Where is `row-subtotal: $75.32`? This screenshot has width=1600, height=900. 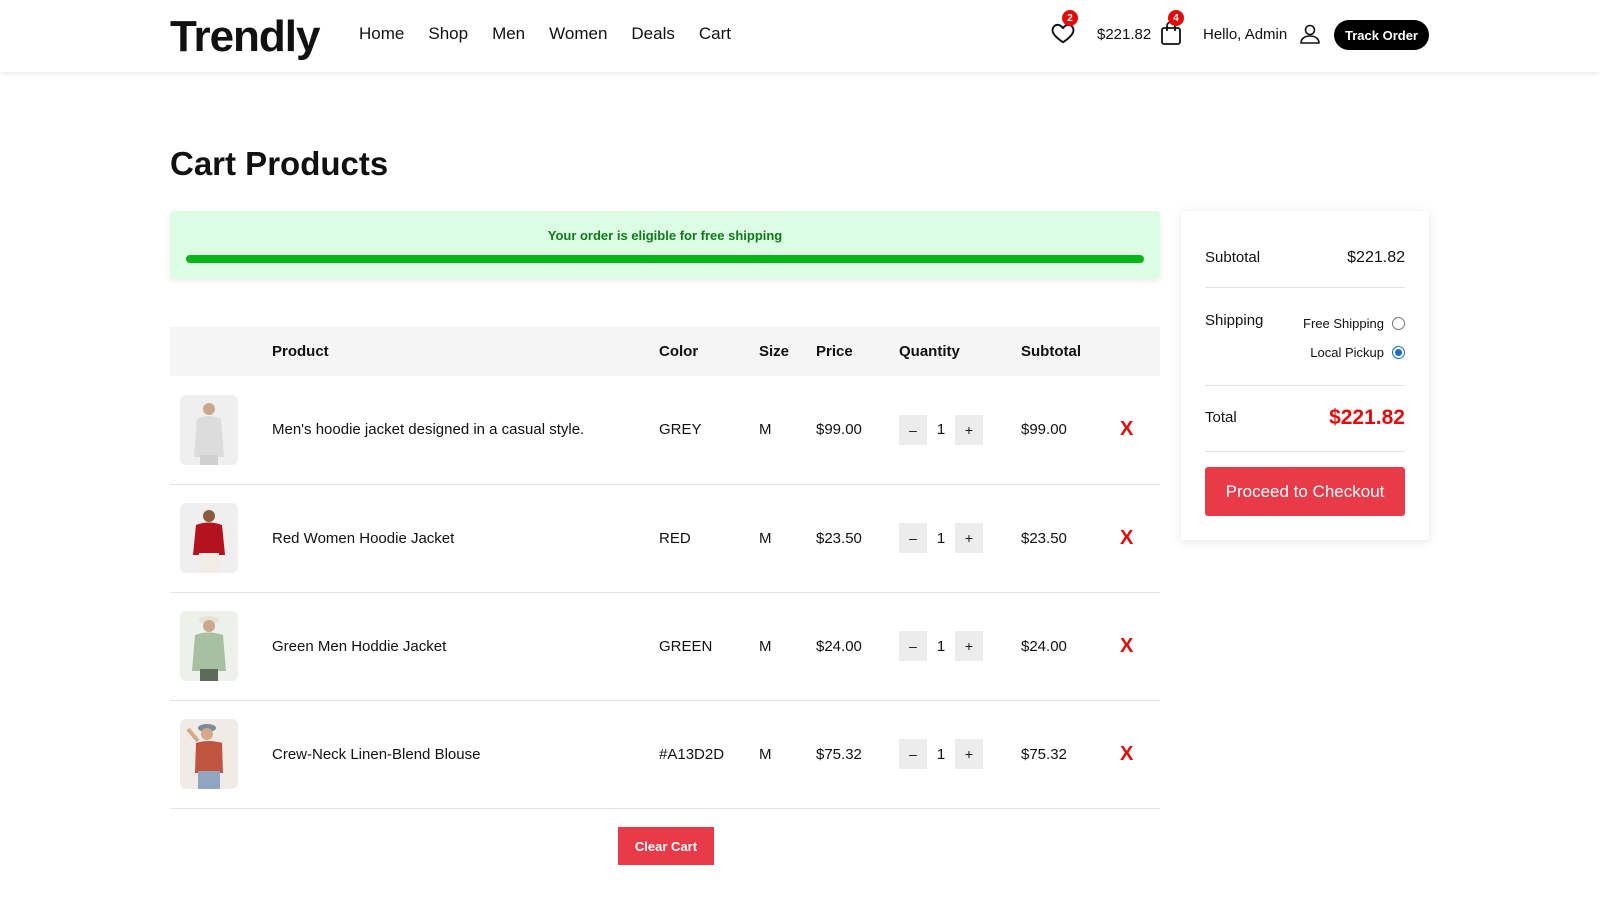 row-subtotal: $75.32 is located at coordinates (1044, 754).